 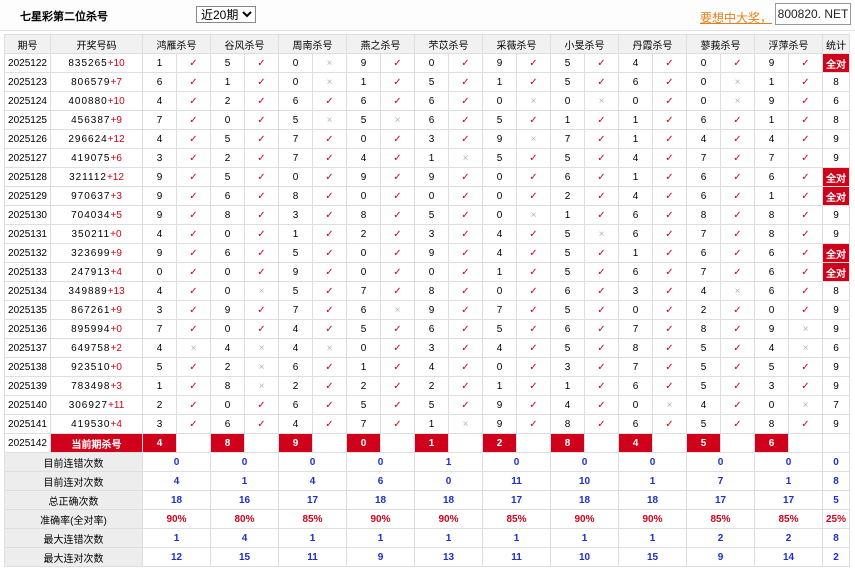 I want to click on draw-sum: +10, so click(x=116, y=101).